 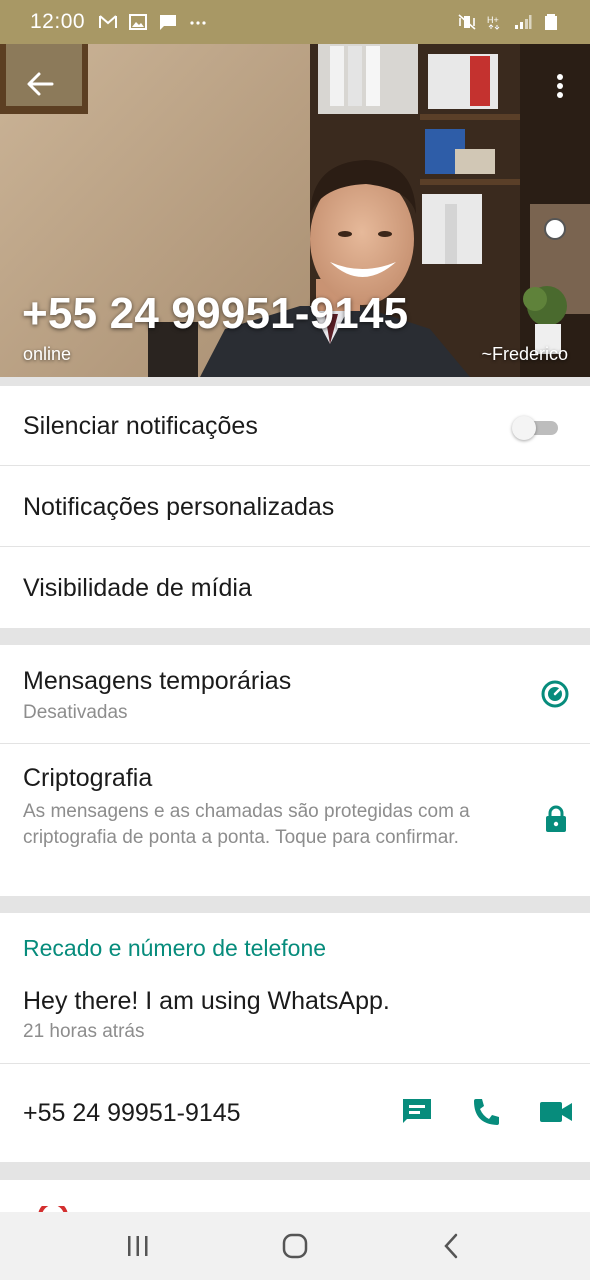 I want to click on media-visibility-row: Visibilidade de mídia, so click(x=295, y=587).